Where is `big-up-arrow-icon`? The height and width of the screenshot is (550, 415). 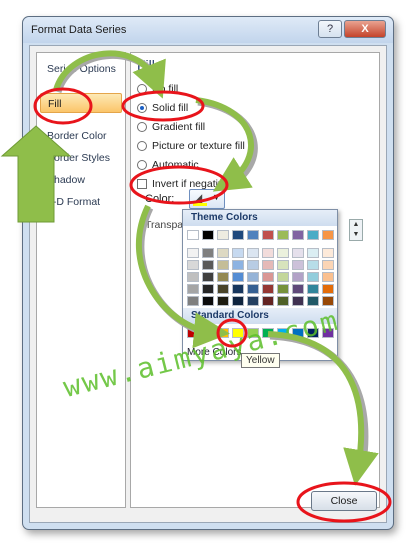
big-up-arrow-icon is located at coordinates (36, 174).